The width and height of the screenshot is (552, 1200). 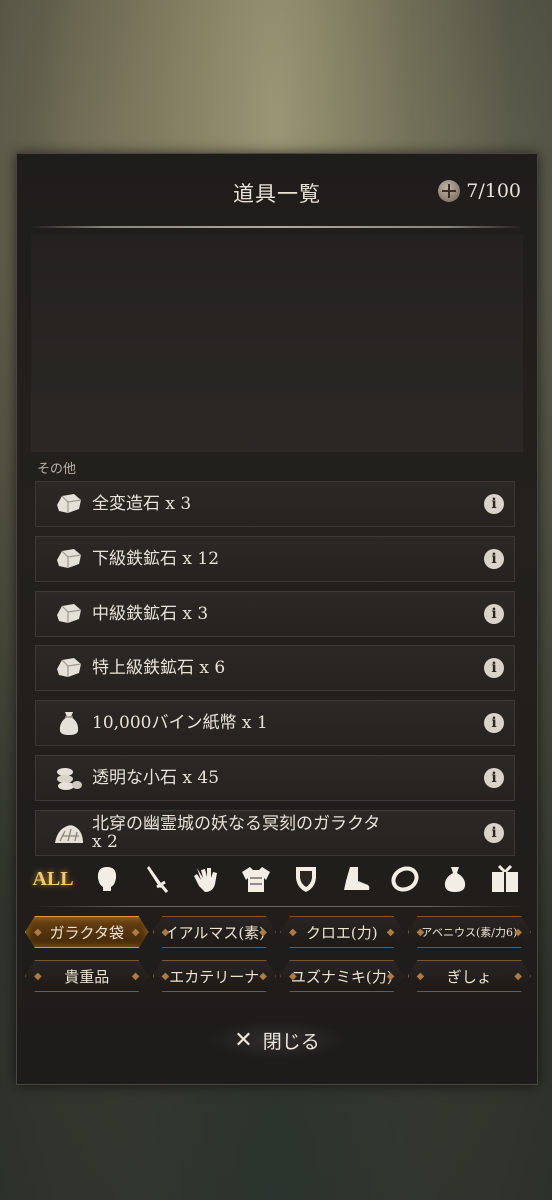 I want to click on sword-icon, so click(x=157, y=879).